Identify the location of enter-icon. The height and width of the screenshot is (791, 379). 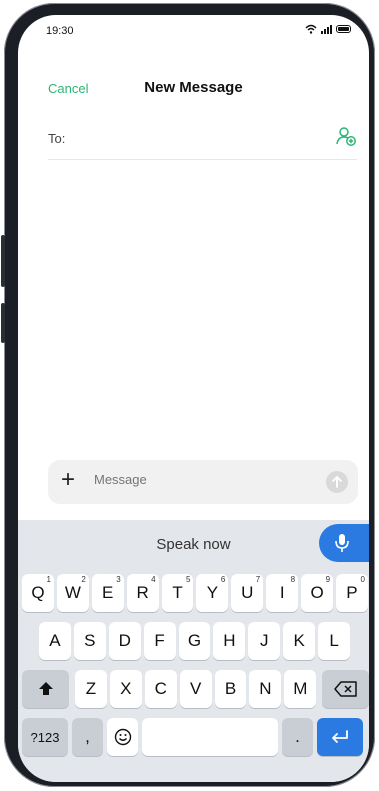
(340, 736).